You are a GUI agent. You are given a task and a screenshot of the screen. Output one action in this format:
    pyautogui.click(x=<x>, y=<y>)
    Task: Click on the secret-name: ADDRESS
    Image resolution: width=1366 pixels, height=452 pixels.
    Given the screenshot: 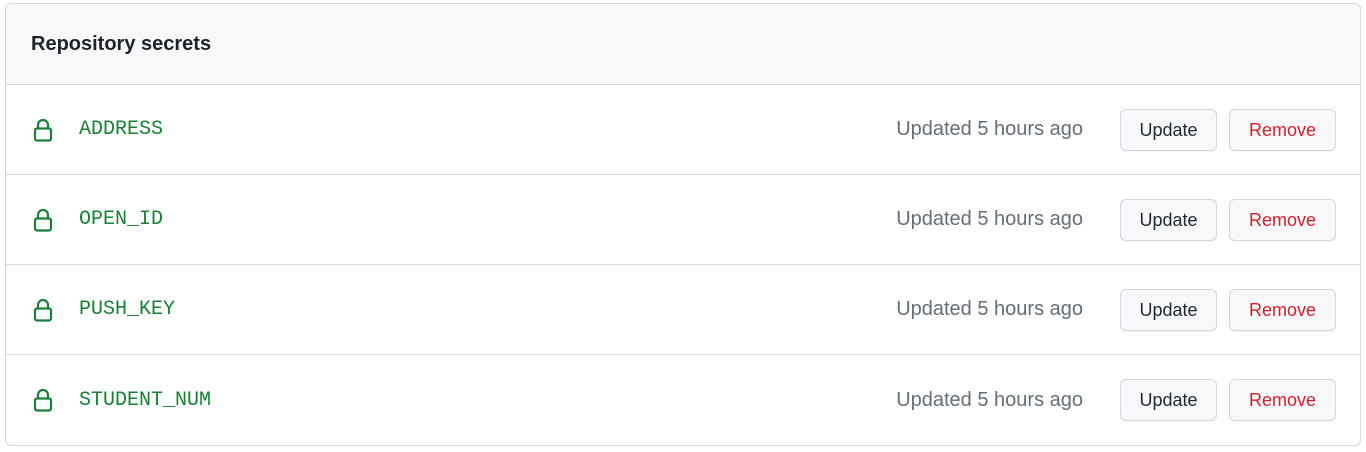 What is the action you would take?
    pyautogui.click(x=121, y=129)
    